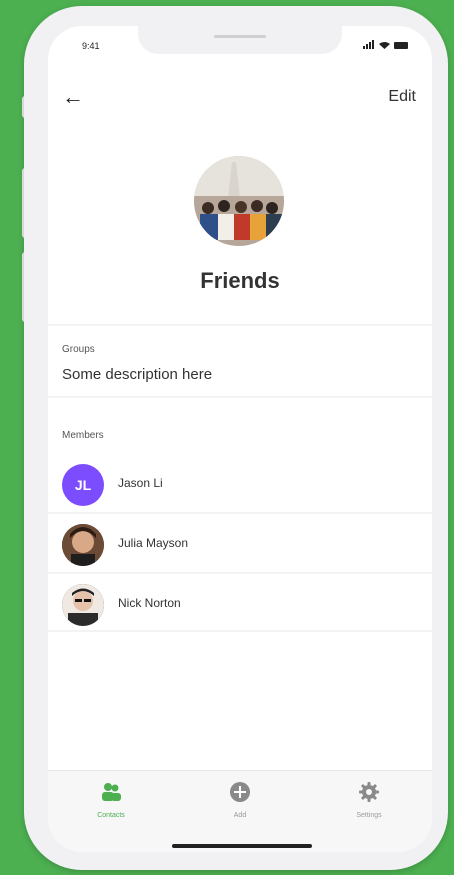  Describe the element at coordinates (240, 40) in the screenshot. I see `notch` at that location.